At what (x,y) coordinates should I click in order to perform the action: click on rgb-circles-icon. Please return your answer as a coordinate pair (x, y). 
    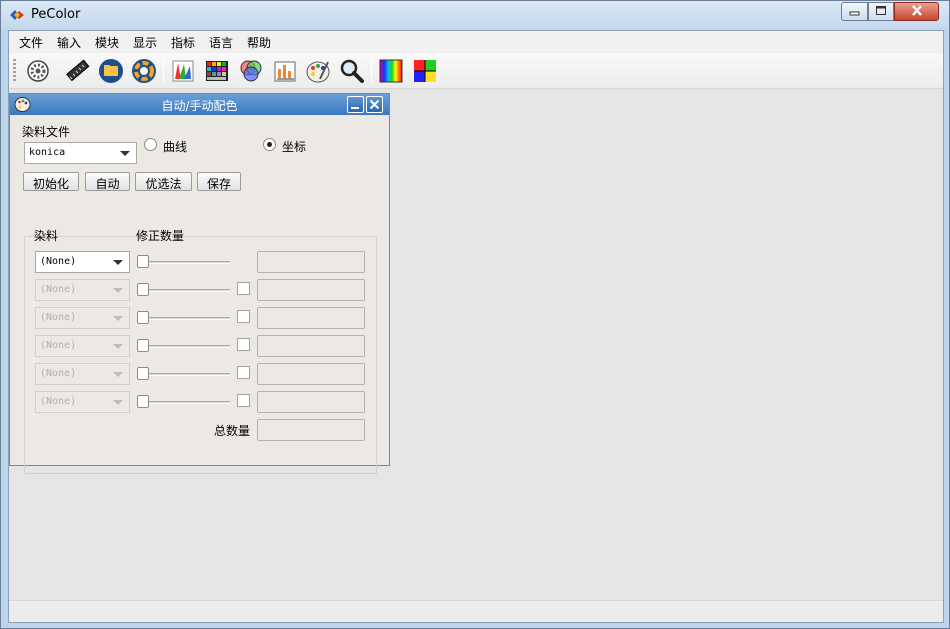
    Looking at the image, I should click on (251, 71).